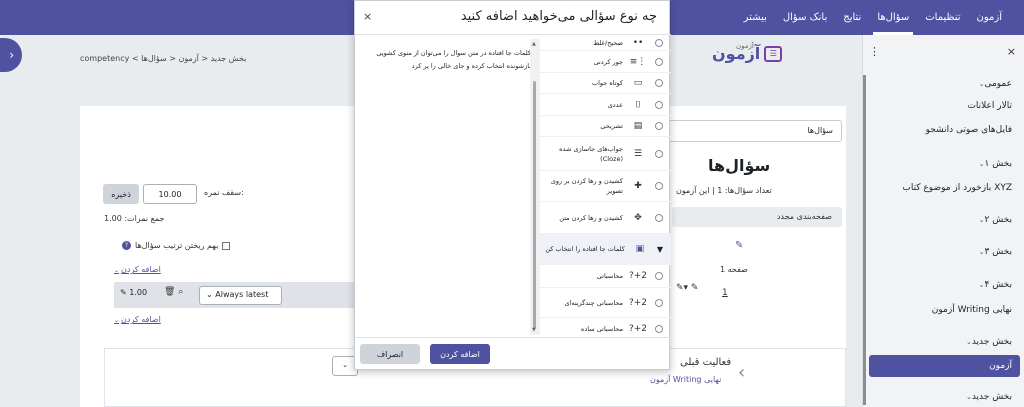 The width and height of the screenshot is (1024, 407). Describe the element at coordinates (240, 295) in the screenshot. I see `version-select: ⌄ Always latest` at that location.